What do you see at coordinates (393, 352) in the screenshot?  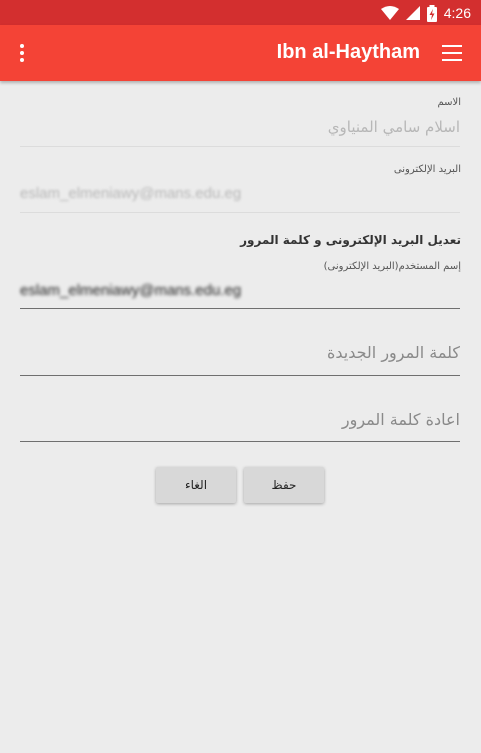 I see `new-password-placeholder: كلمة المرور الجديدة` at bounding box center [393, 352].